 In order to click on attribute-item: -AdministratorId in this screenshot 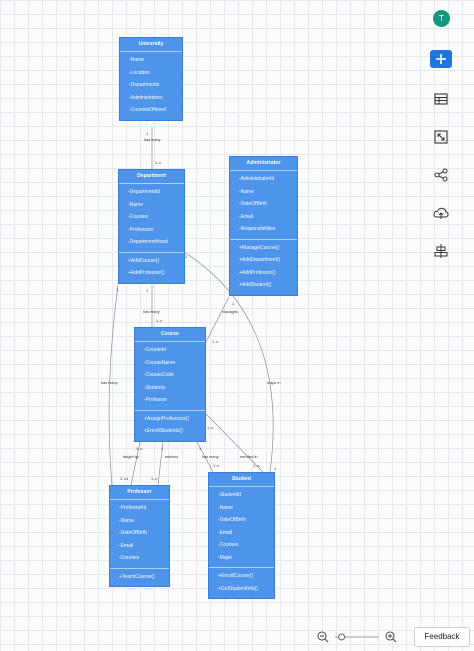, I will do `click(257, 179)`.